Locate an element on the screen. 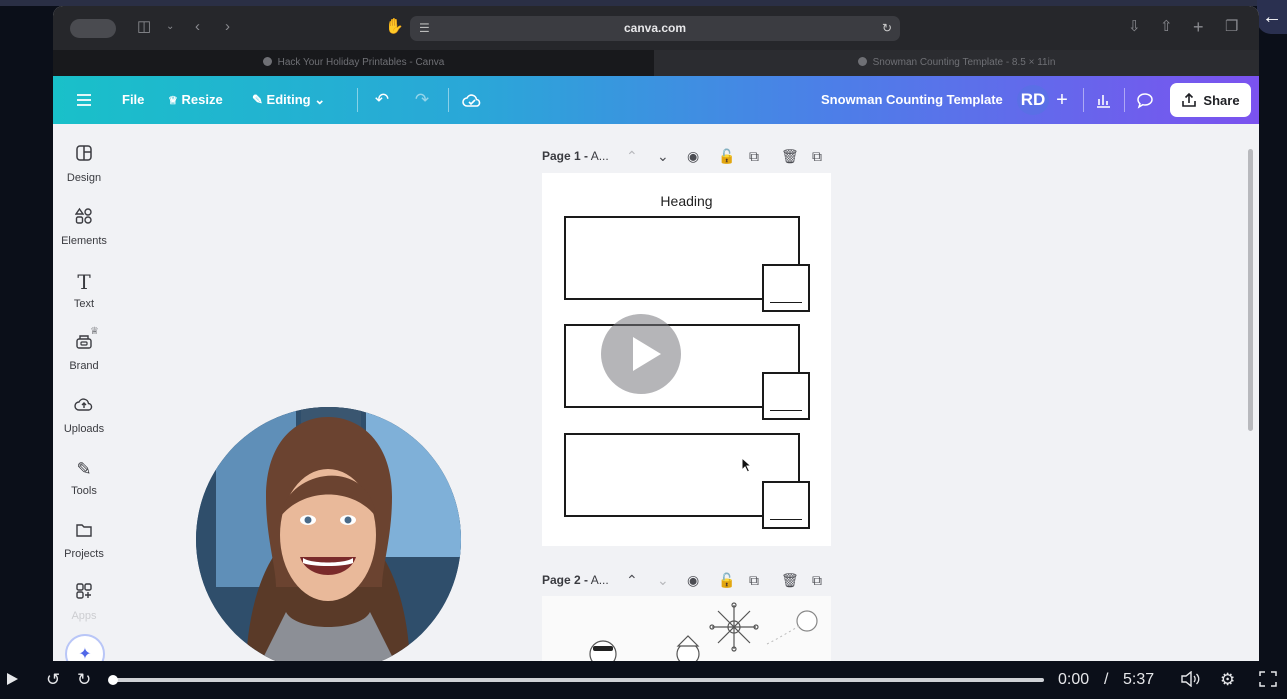 Image resolution: width=1287 pixels, height=699 pixels. fullscreen-icon is located at coordinates (1268, 680).